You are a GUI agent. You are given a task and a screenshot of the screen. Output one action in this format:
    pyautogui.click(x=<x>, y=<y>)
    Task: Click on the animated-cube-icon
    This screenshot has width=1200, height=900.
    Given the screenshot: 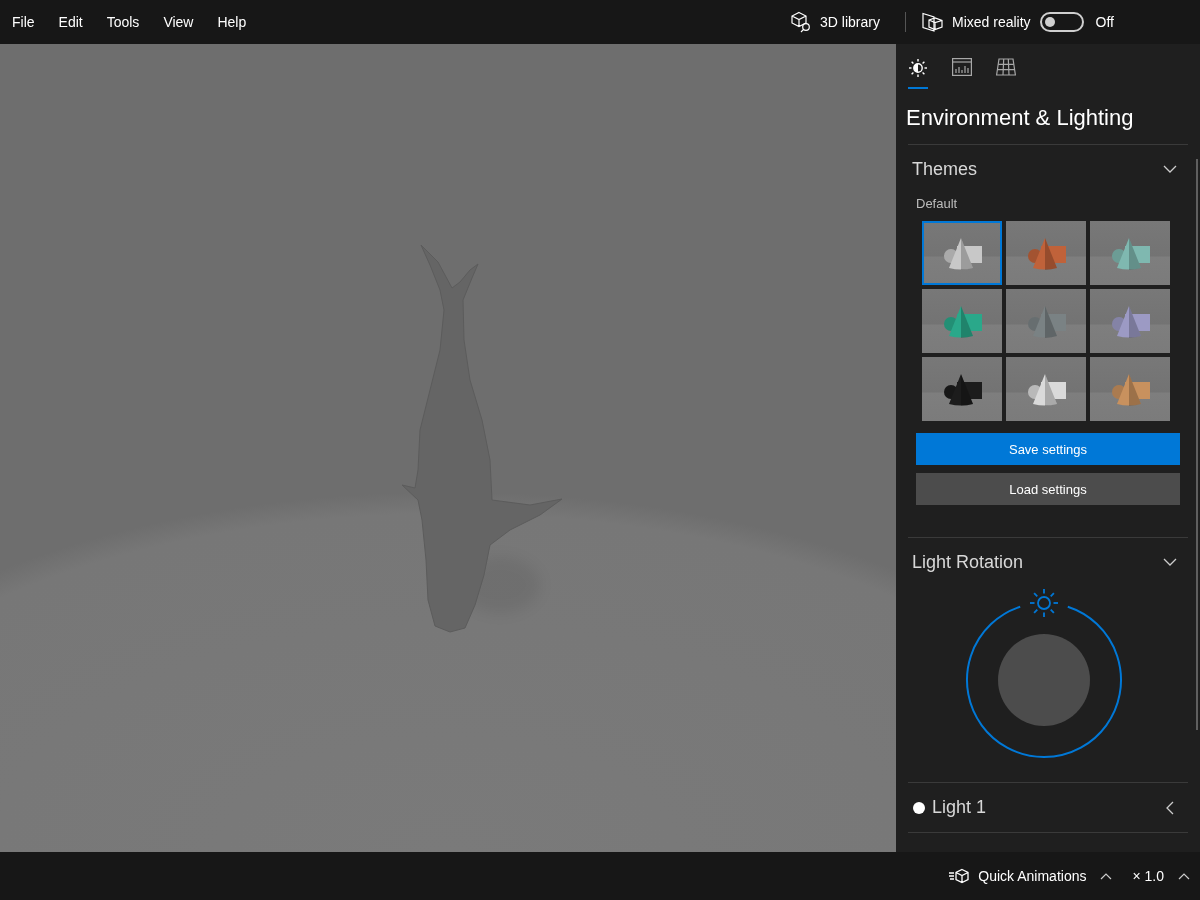 What is the action you would take?
    pyautogui.click(x=959, y=876)
    